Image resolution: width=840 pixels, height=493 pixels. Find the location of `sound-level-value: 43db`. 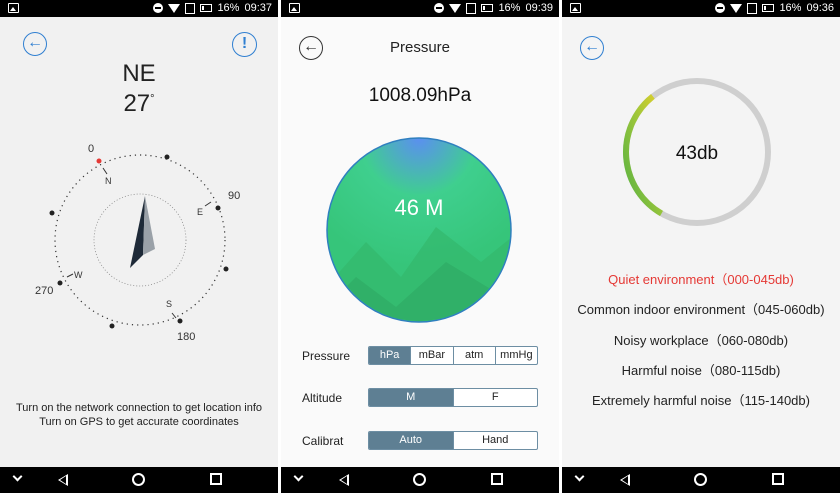

sound-level-value: 43db is located at coordinates (697, 153).